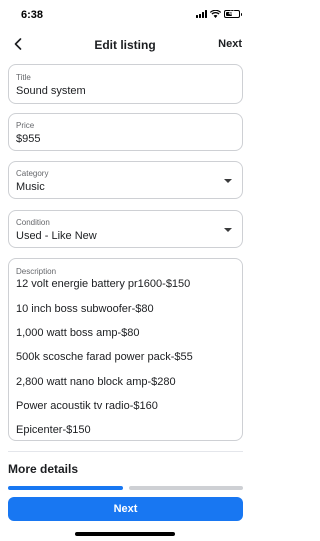  I want to click on home-indicator, so click(125, 534).